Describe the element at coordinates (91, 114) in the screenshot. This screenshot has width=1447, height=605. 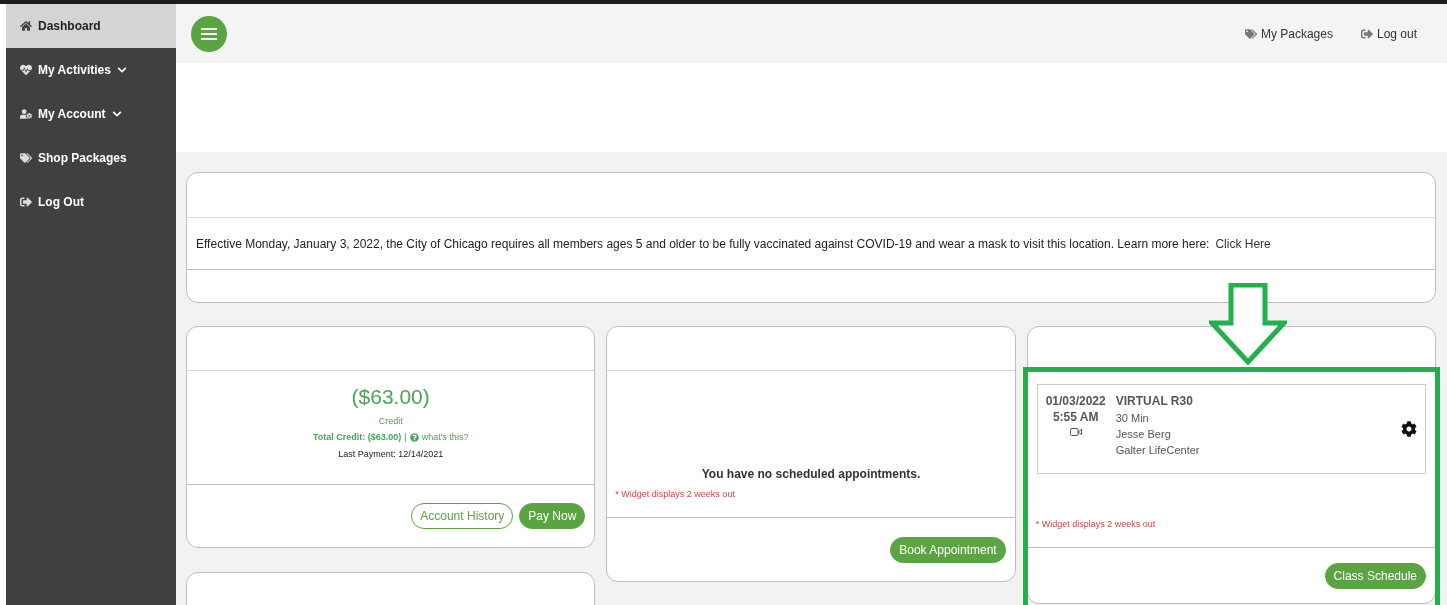
I see `sidebar-item: My Account` at that location.